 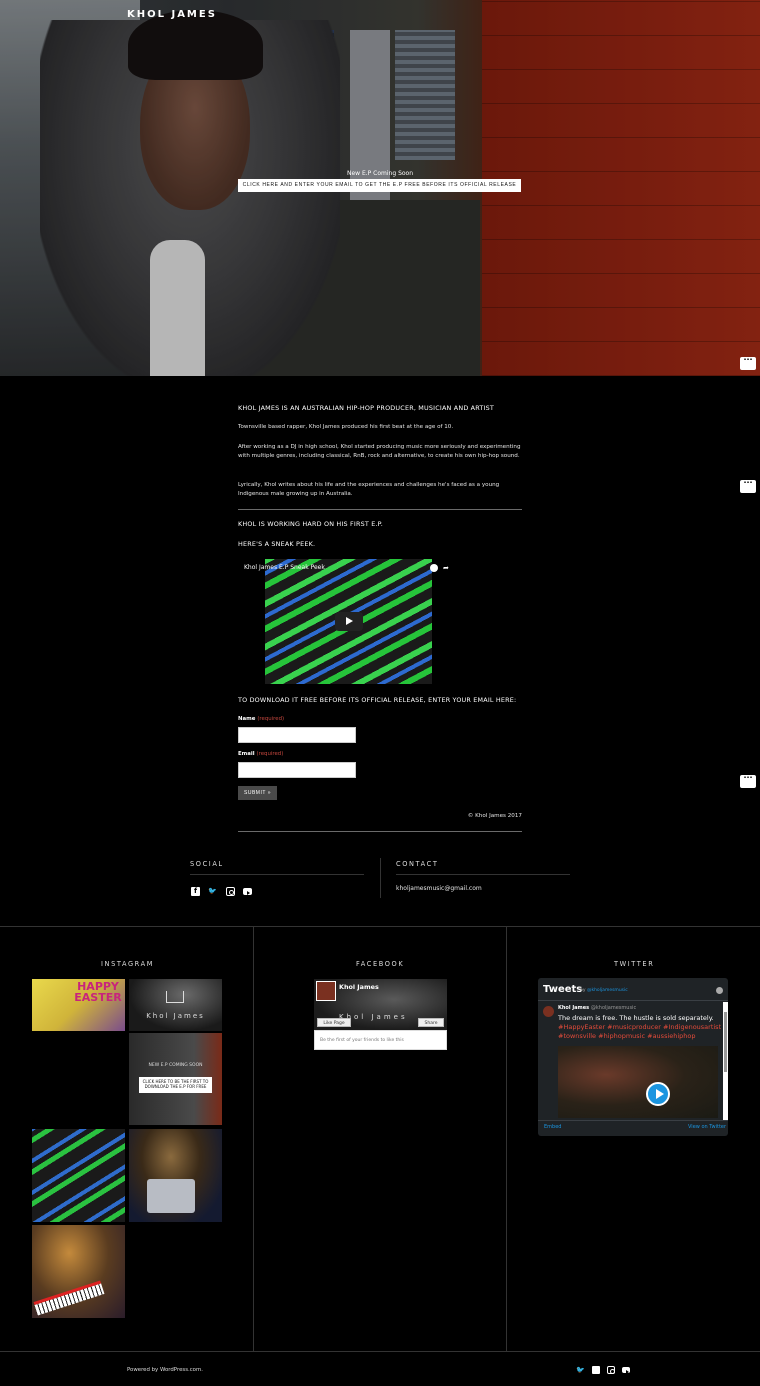 What do you see at coordinates (257, 793) in the screenshot?
I see `submit-button: SUBMIT »` at bounding box center [257, 793].